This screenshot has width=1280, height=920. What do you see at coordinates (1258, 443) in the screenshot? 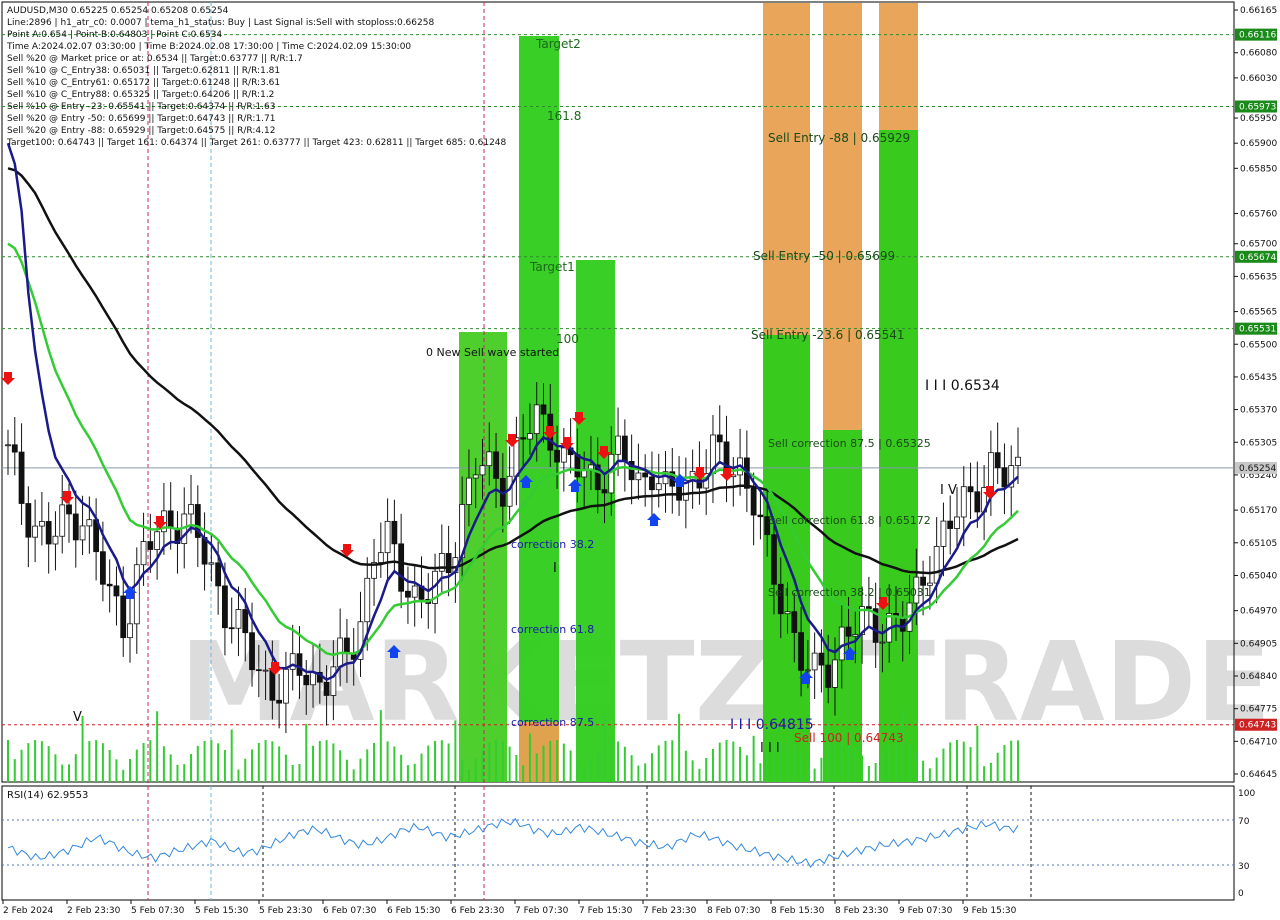
I see `price-tick-label: 0.65305` at bounding box center [1258, 443].